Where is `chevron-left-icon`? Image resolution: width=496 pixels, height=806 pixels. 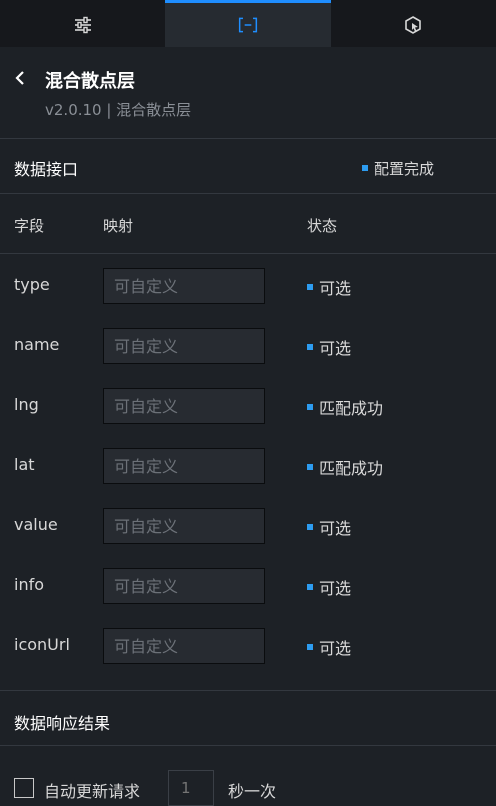
chevron-left-icon is located at coordinates (19, 78).